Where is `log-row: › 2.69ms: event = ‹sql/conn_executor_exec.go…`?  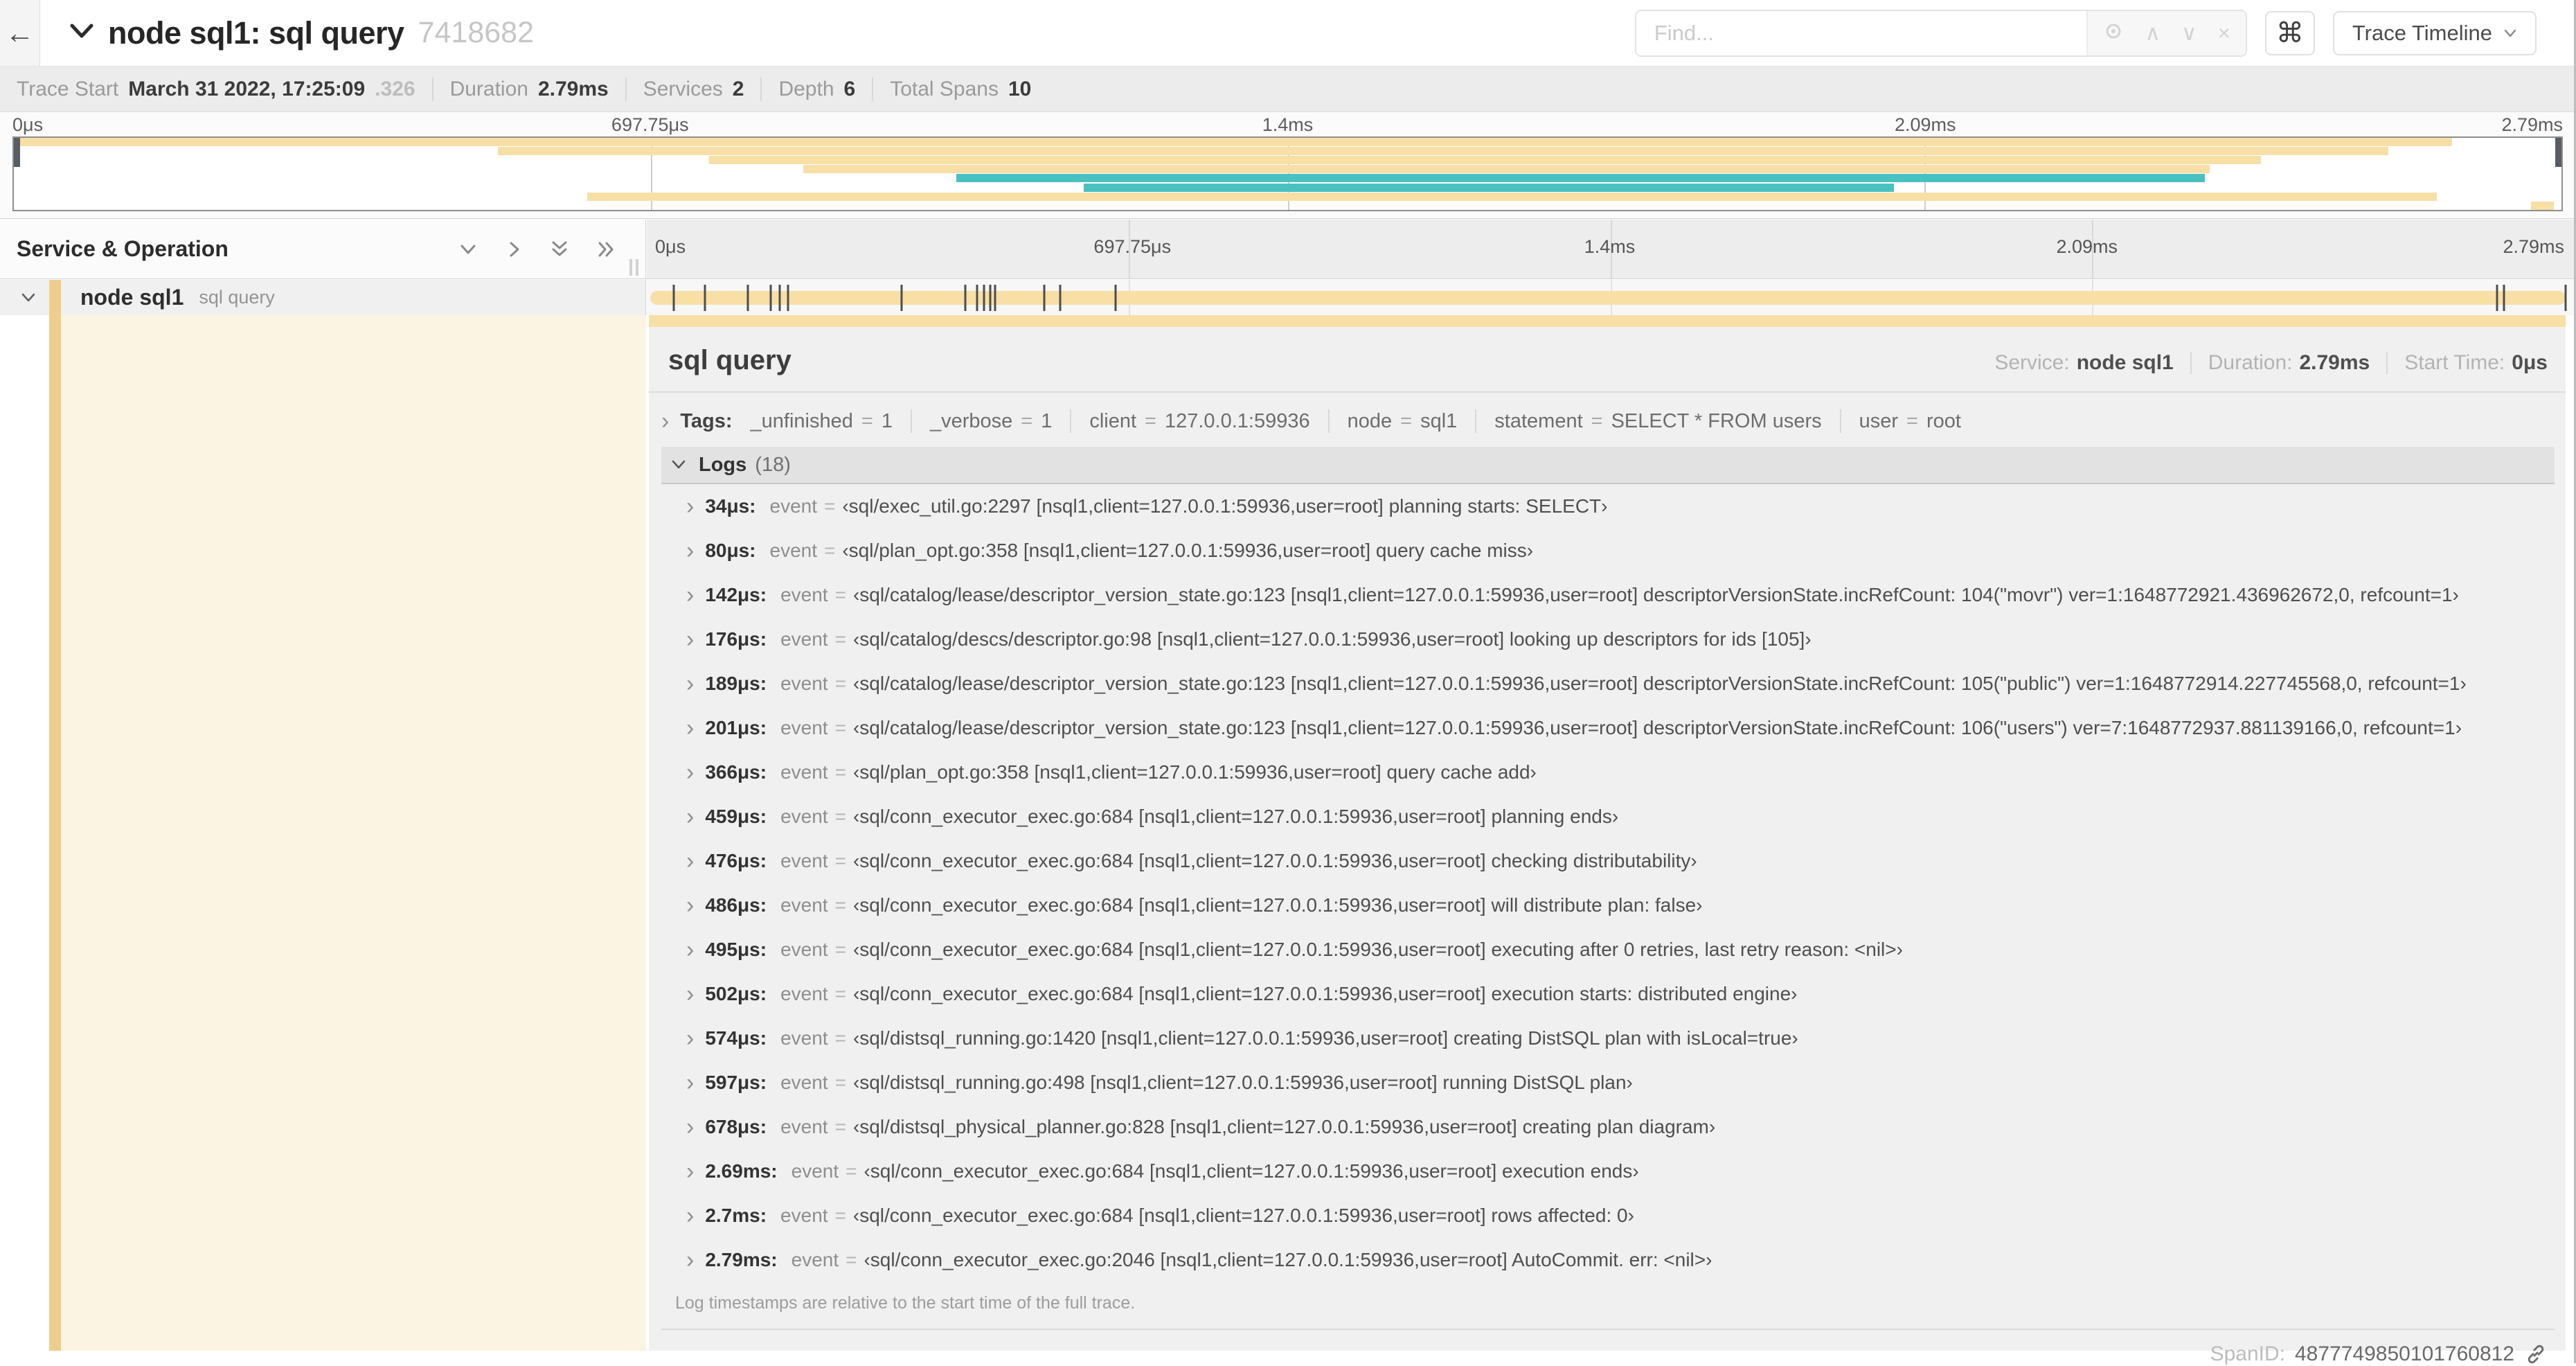 log-row: › 2.69ms: event = ‹sql/conn_executor_exec.go… is located at coordinates (1608, 1172).